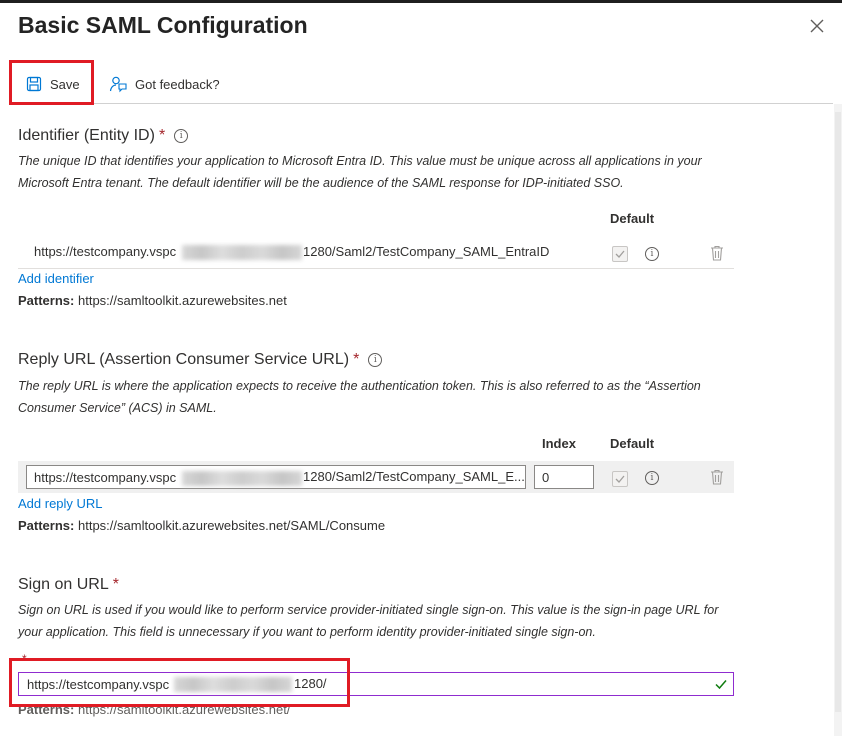 The height and width of the screenshot is (736, 842). Describe the element at coordinates (721, 685) in the screenshot. I see `checkmark-icon` at that location.